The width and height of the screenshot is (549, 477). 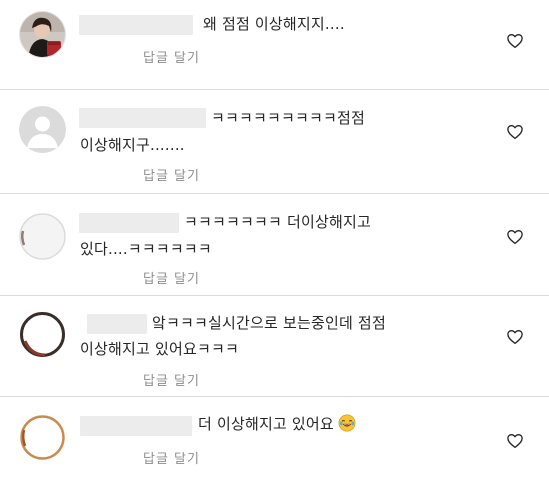 I want to click on comment-text: 있다....ㅋㅋㅋㅋㅋㅋ, so click(x=146, y=249).